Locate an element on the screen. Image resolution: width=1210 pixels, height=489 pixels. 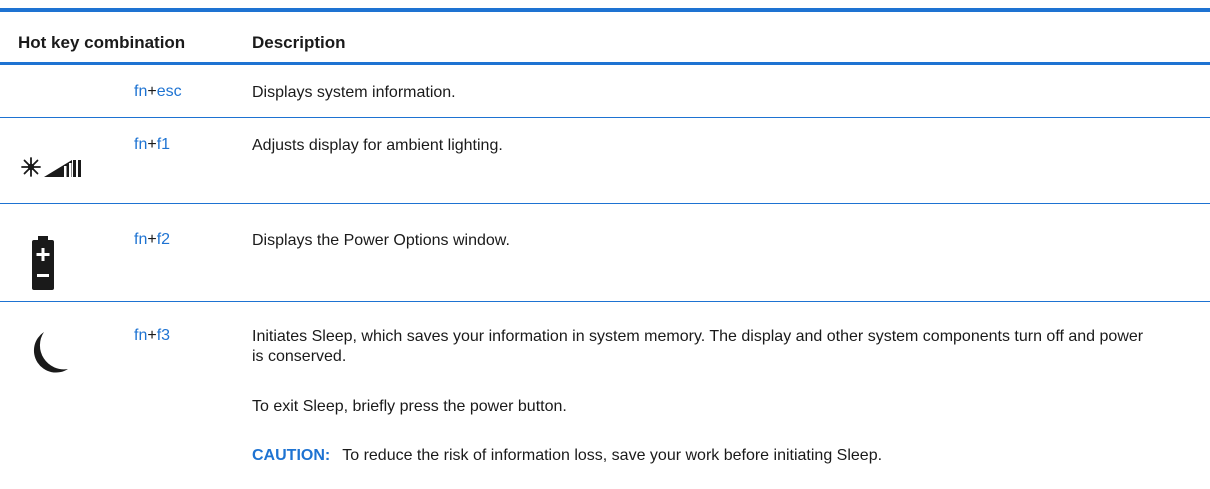
battery-power-icon is located at coordinates (43, 265).